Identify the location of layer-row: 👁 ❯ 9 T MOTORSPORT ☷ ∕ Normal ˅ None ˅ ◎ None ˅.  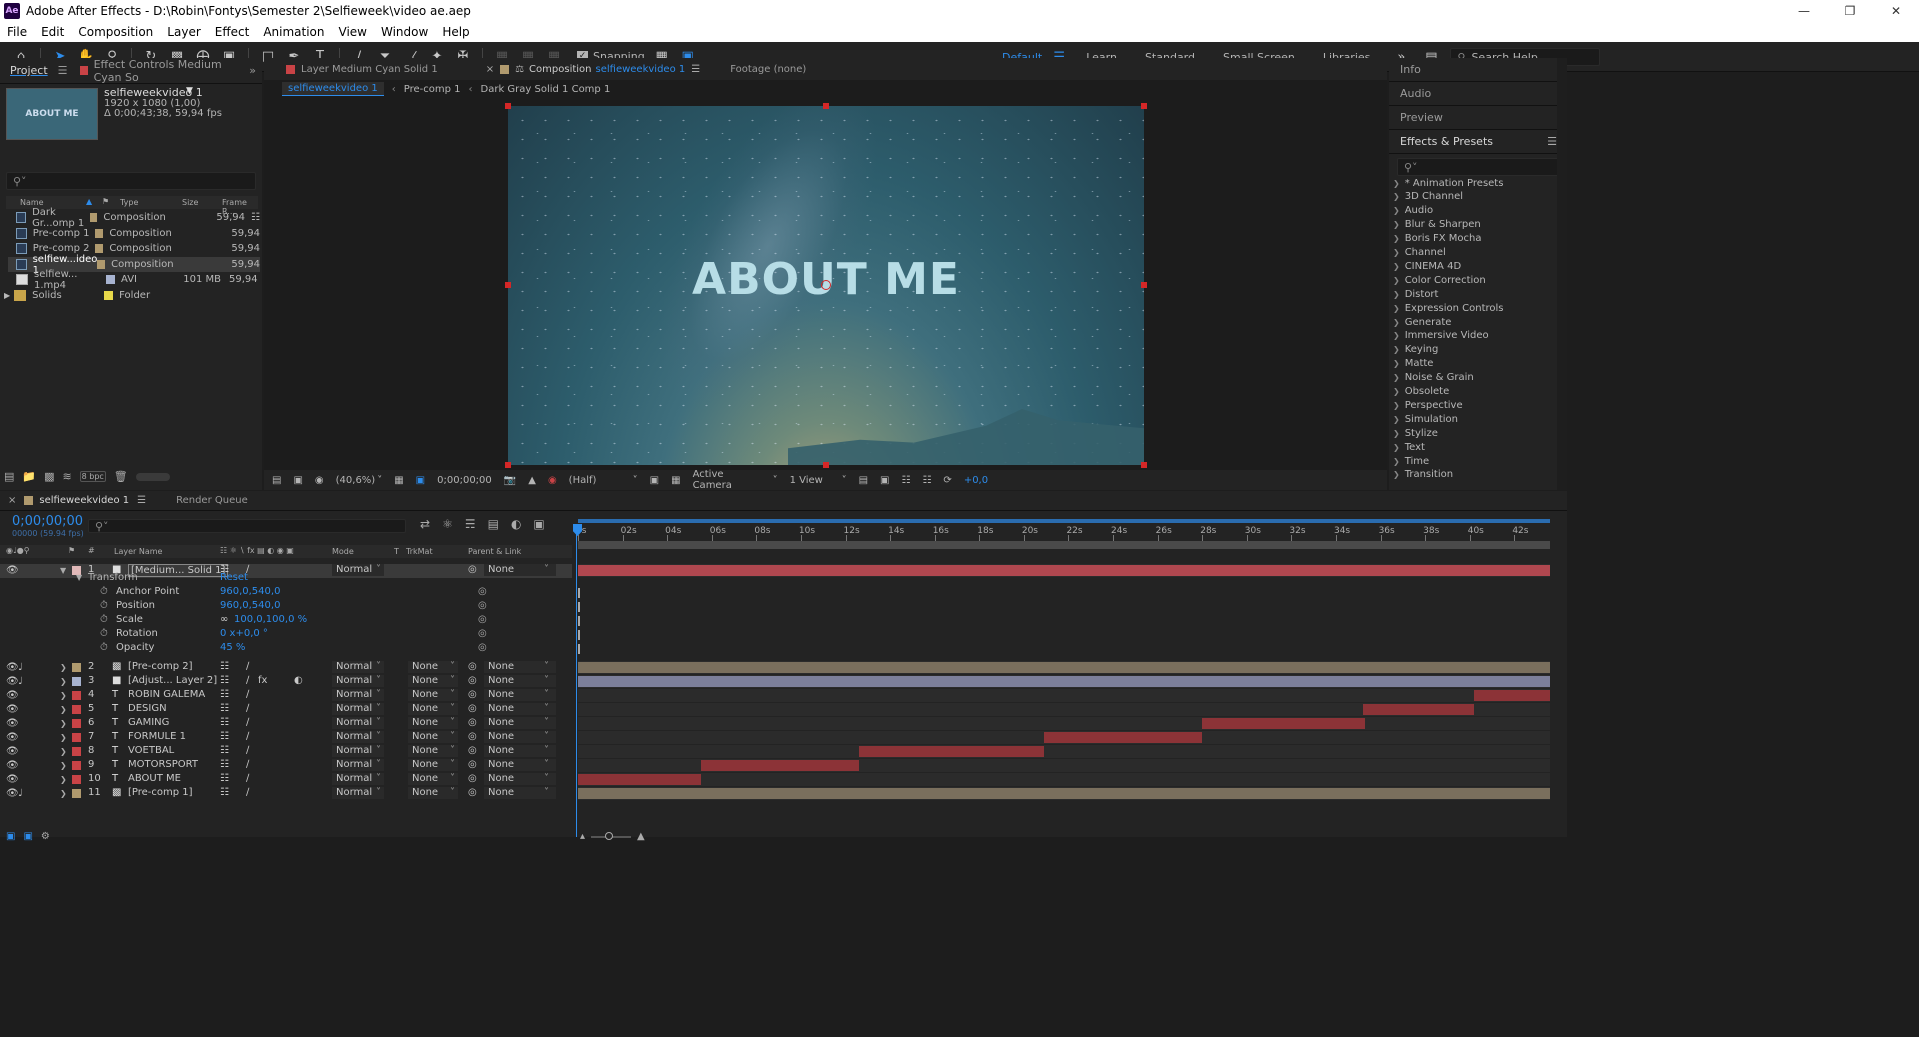
(286, 766).